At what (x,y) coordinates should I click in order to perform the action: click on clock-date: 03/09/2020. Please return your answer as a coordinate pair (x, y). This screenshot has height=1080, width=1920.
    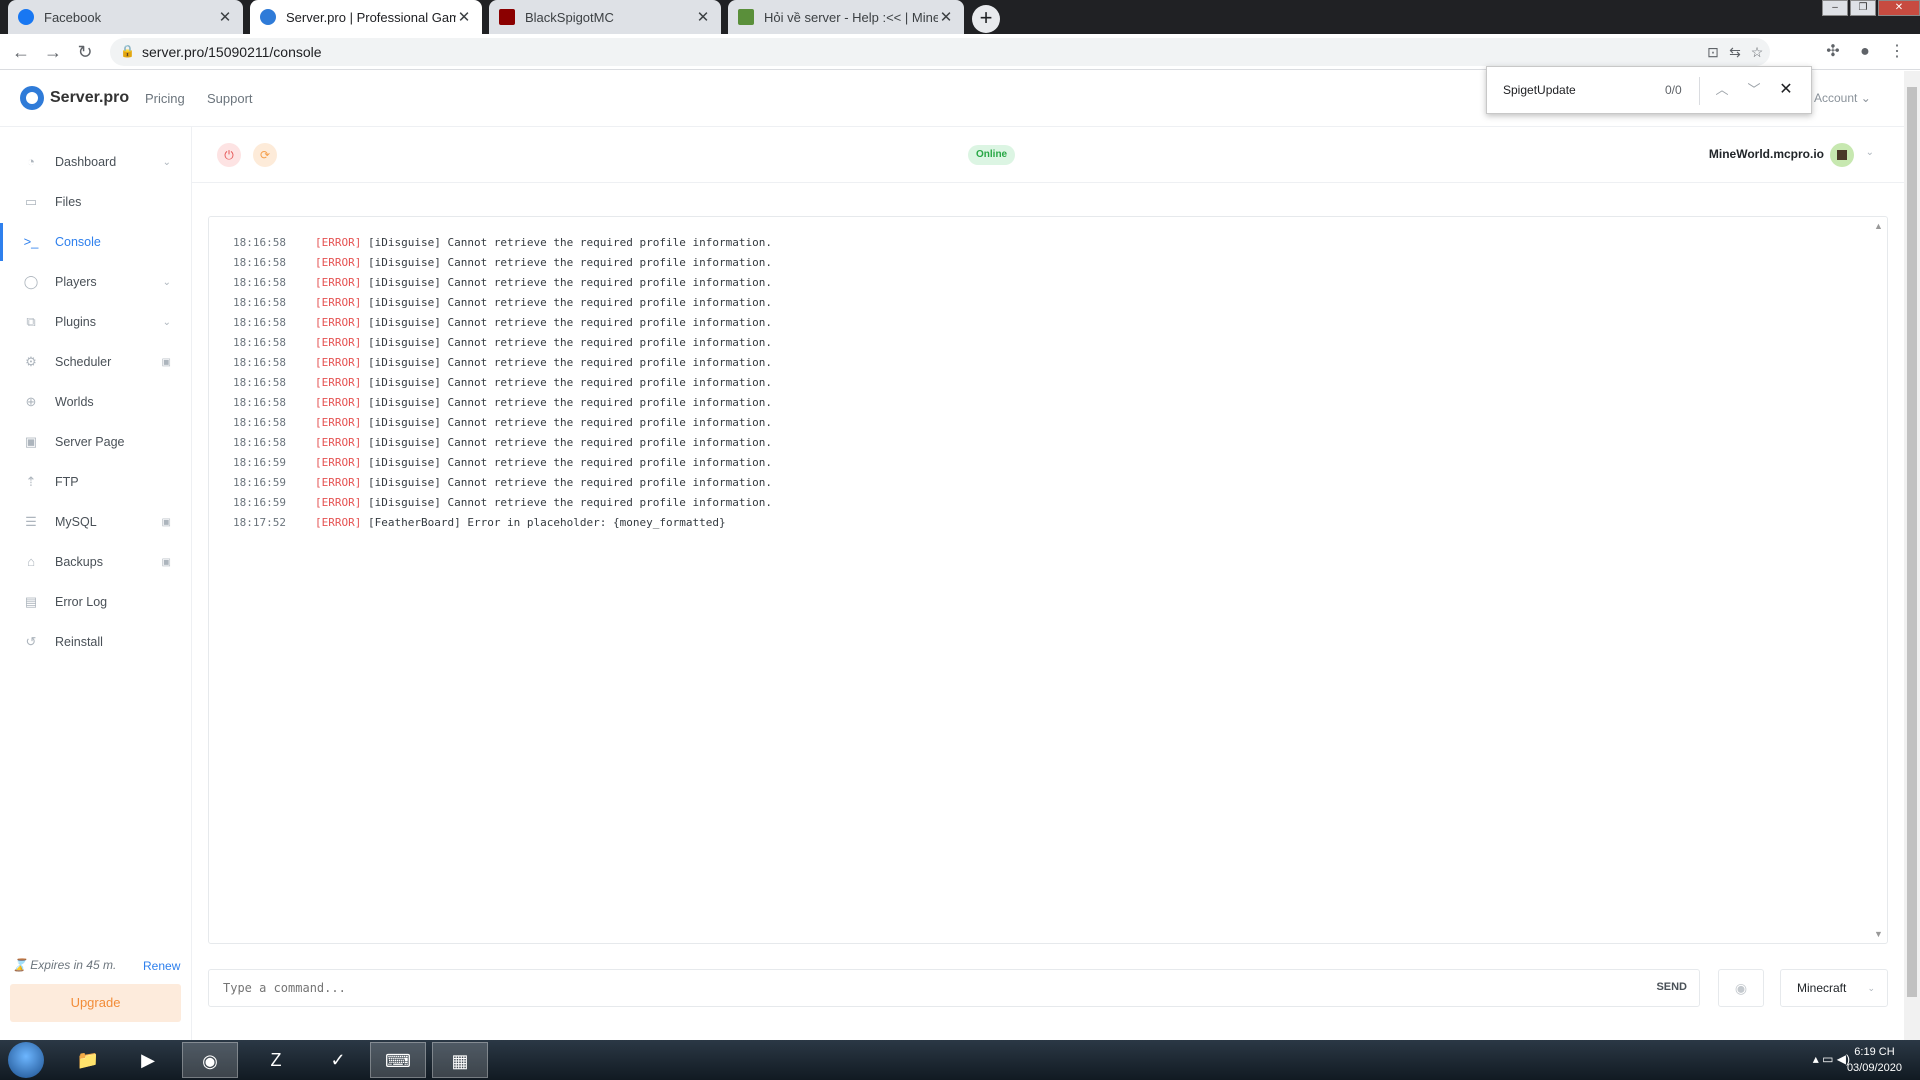
    Looking at the image, I should click on (1874, 1068).